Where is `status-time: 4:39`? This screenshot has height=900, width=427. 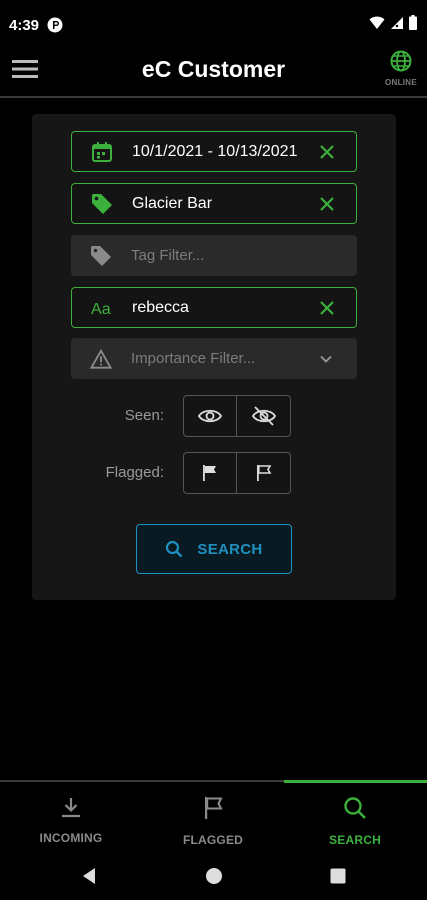 status-time: 4:39 is located at coordinates (24, 25).